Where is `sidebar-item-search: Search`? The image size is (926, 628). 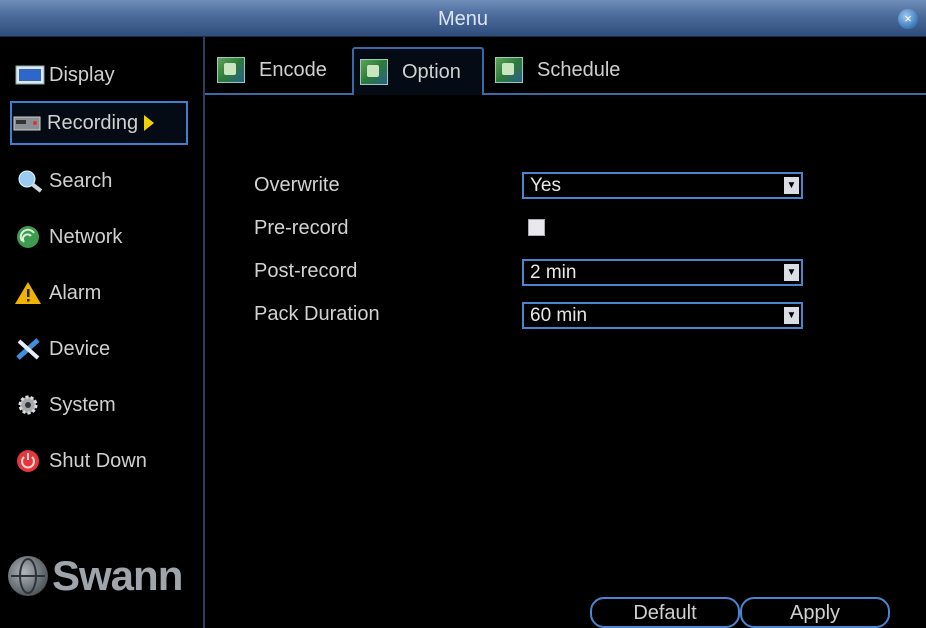
sidebar-item-search: Search is located at coordinates (102, 181).